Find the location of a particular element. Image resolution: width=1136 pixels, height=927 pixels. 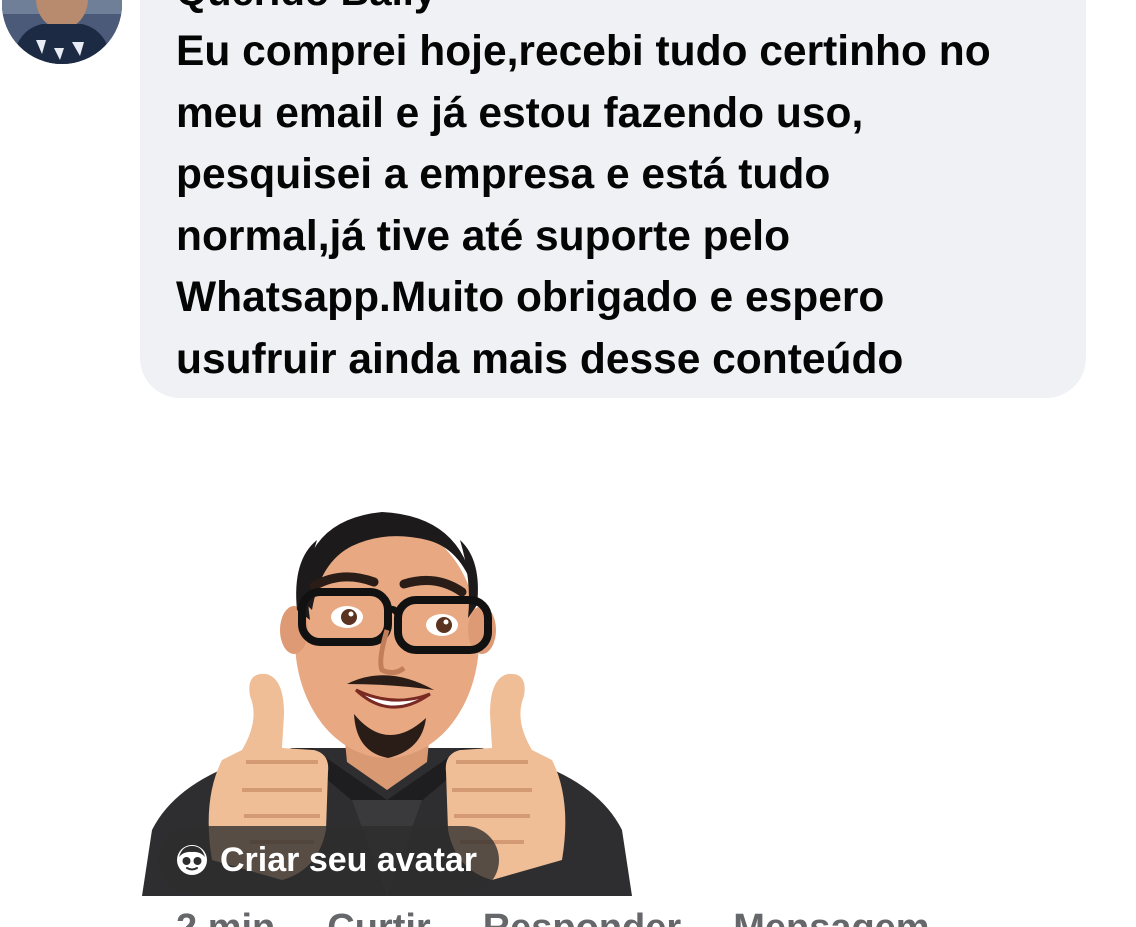

like-button: Curtir is located at coordinates (378, 917).